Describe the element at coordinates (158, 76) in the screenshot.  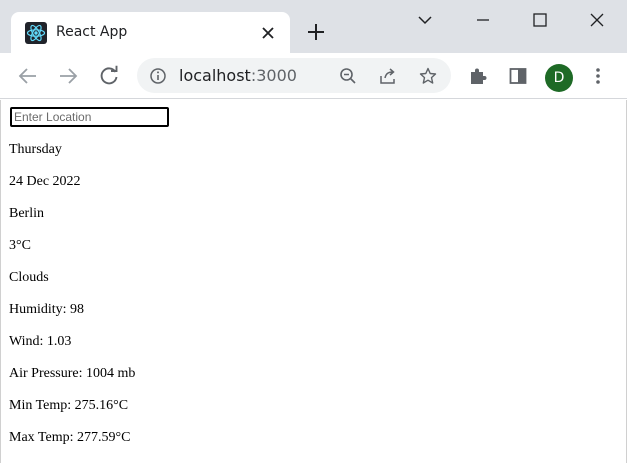
I see `site-info-icon` at that location.